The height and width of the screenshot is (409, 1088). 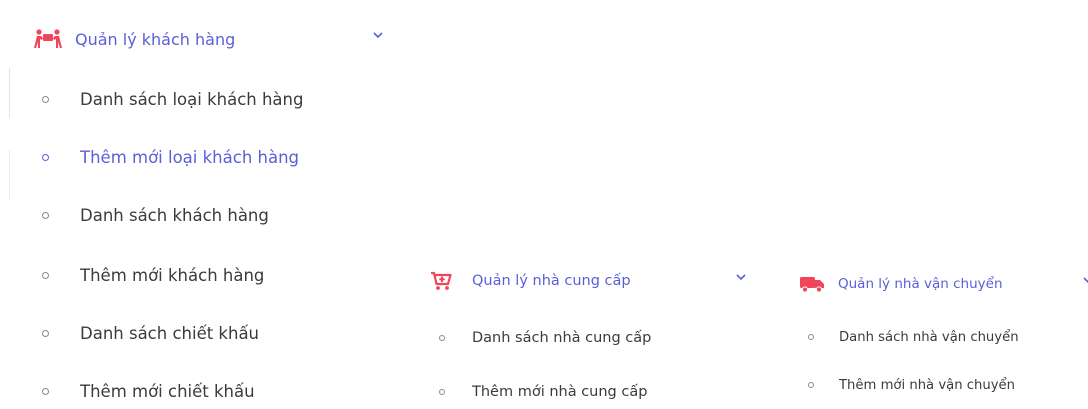 I want to click on cart-plus-icon, so click(x=441, y=281).